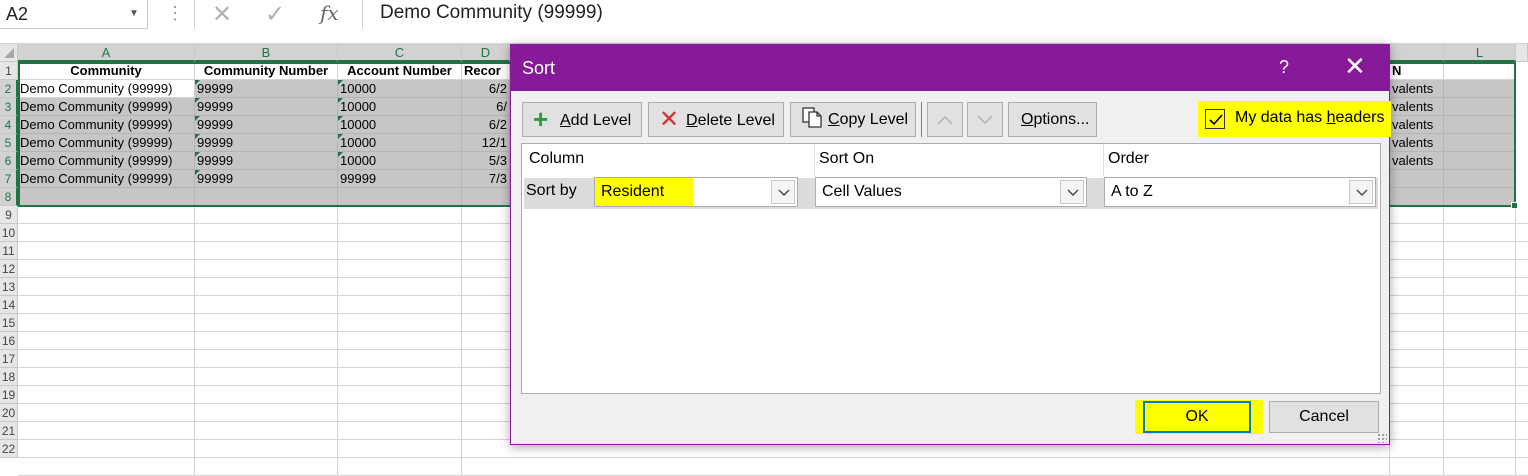 The height and width of the screenshot is (476, 1528). Describe the element at coordinates (222, 14) in the screenshot. I see `cancel-entry-icon: ✕` at that location.